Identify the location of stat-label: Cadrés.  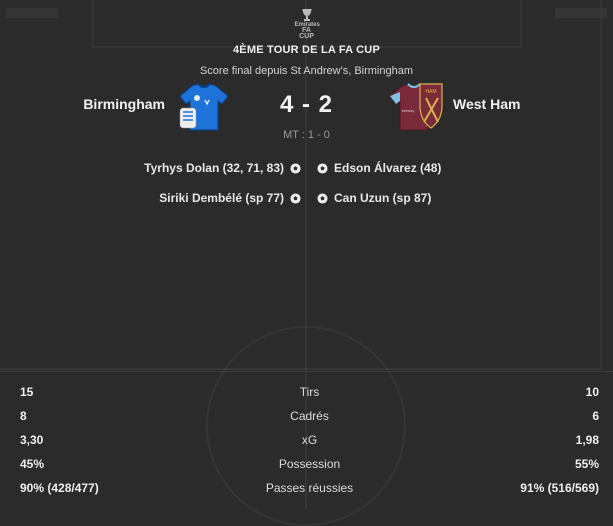
(309, 416).